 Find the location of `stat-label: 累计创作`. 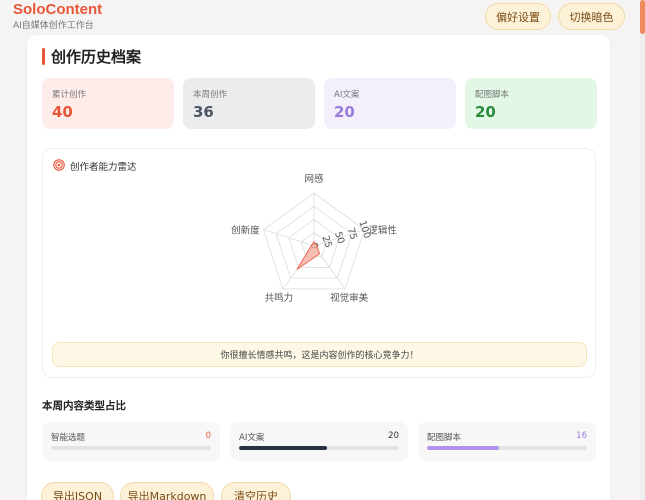

stat-label: 累计创作 is located at coordinates (69, 95).